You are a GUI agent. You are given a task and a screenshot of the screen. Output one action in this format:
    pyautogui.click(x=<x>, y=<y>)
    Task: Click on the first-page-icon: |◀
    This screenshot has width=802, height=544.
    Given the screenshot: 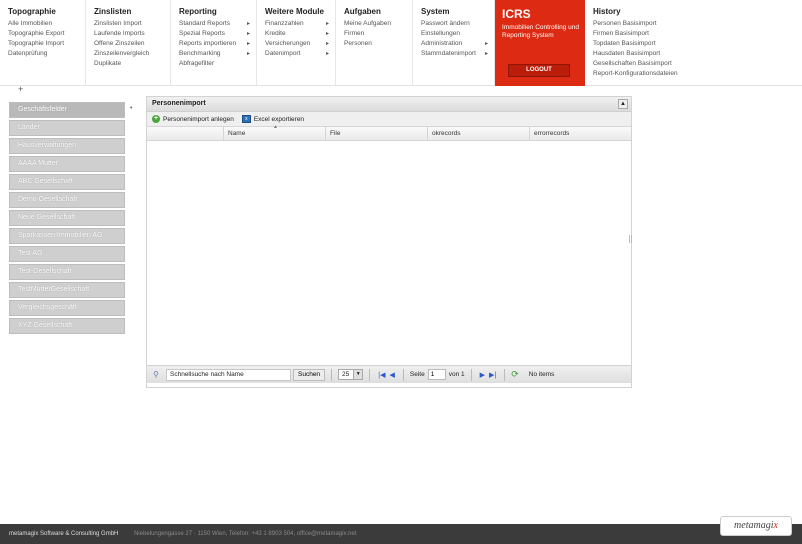 What is the action you would take?
    pyautogui.click(x=381, y=375)
    